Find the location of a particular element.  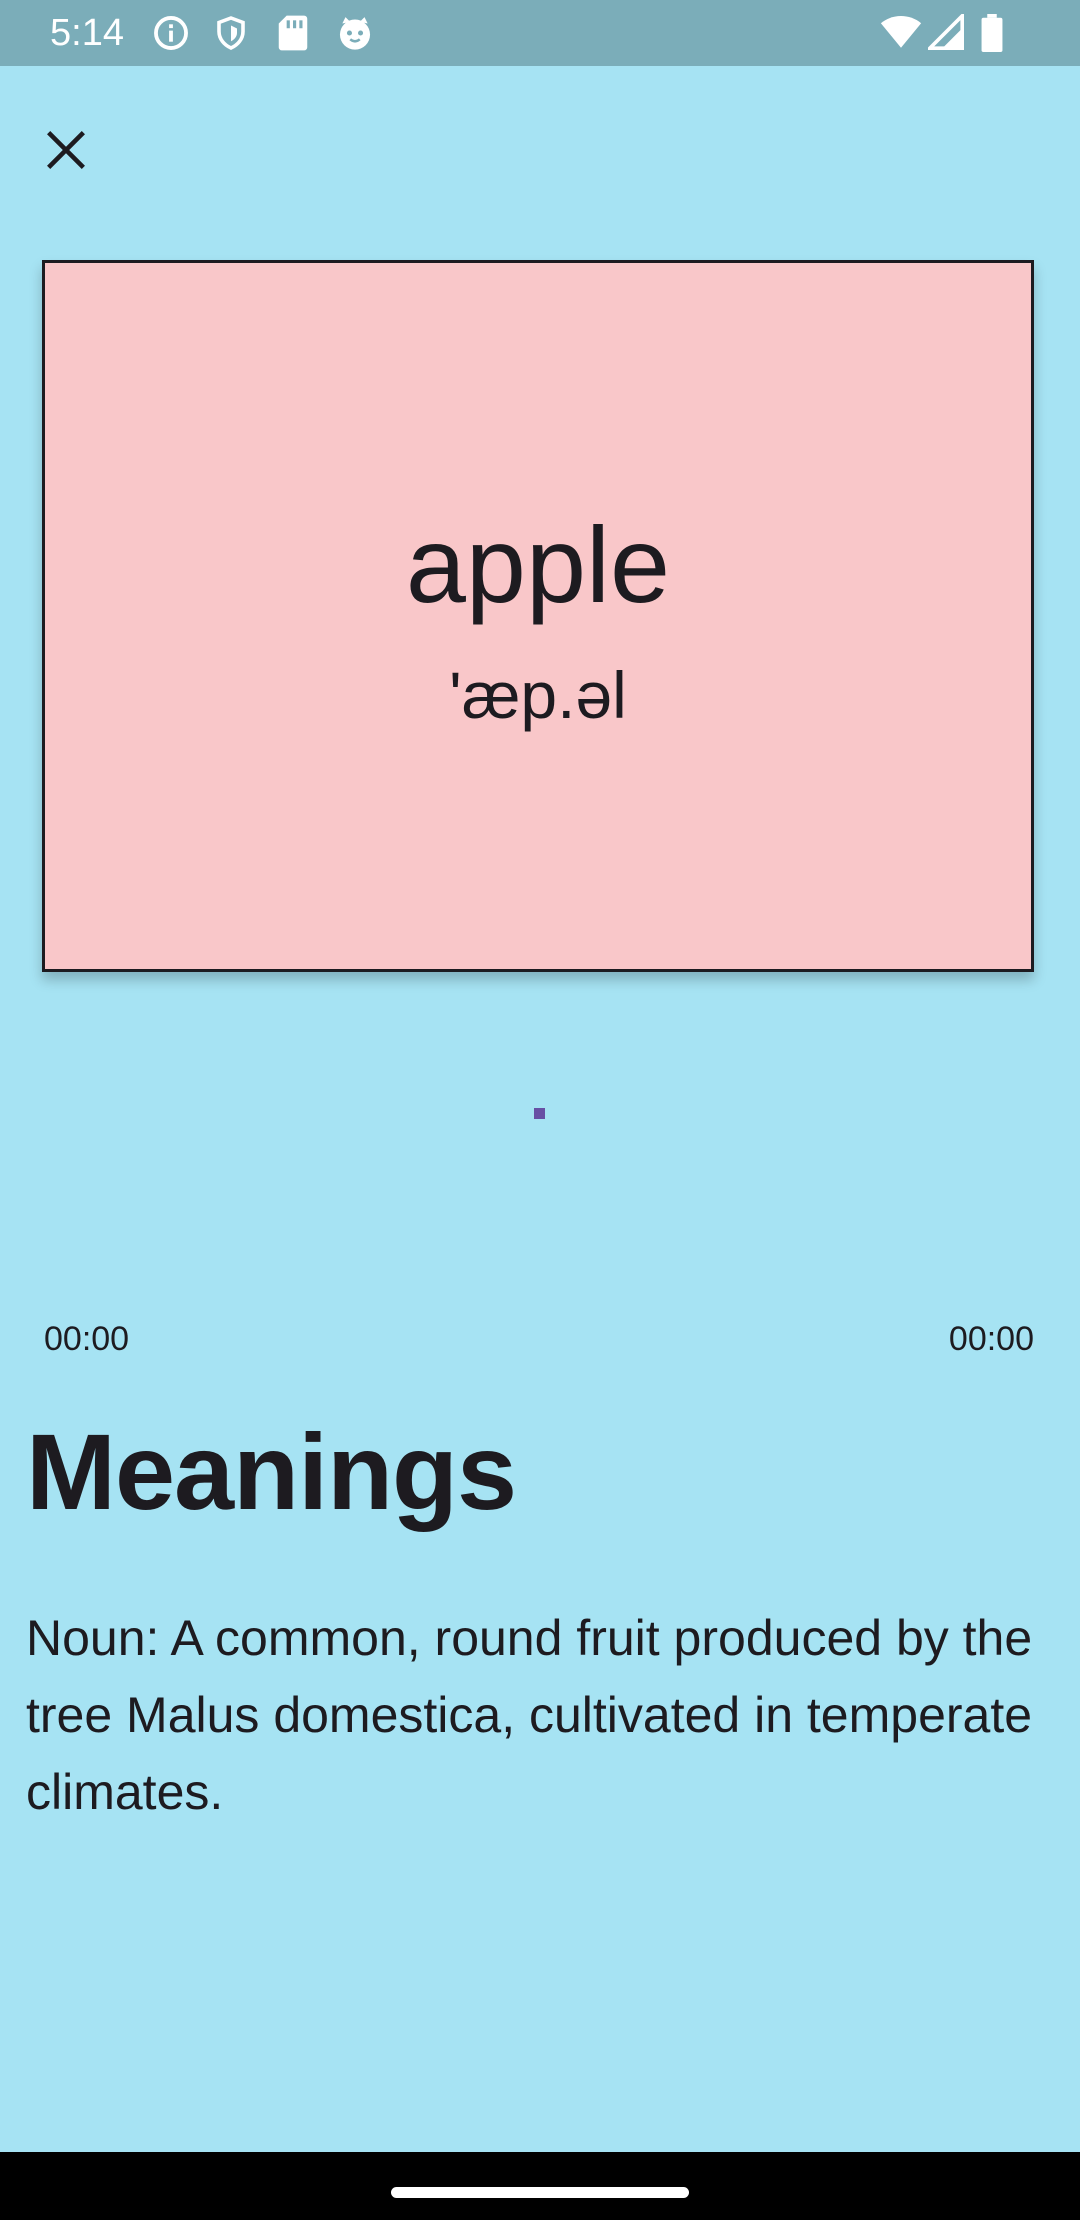

battery-icon is located at coordinates (992, 33).